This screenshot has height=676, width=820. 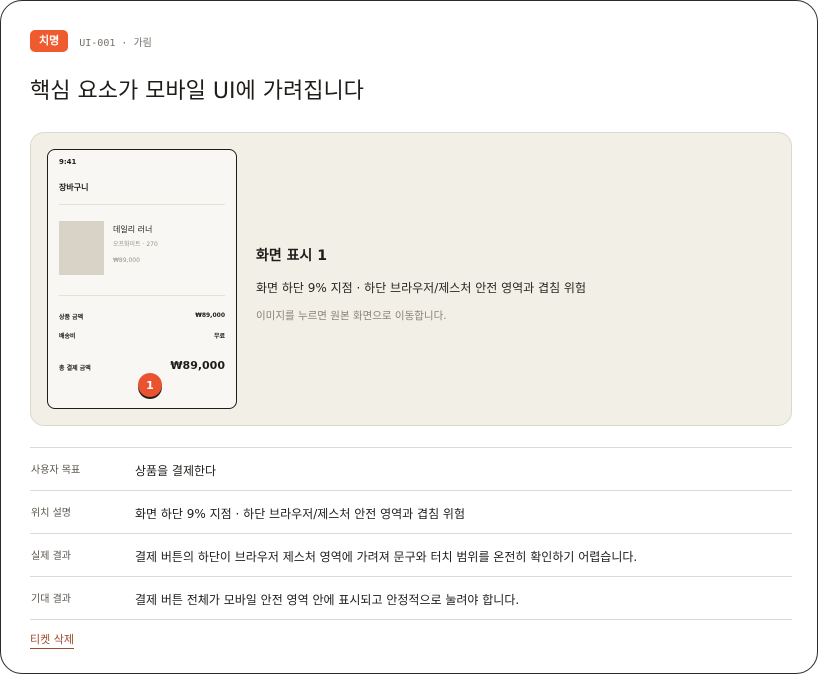 I want to click on detail-label: 실제 결과, so click(x=51, y=556).